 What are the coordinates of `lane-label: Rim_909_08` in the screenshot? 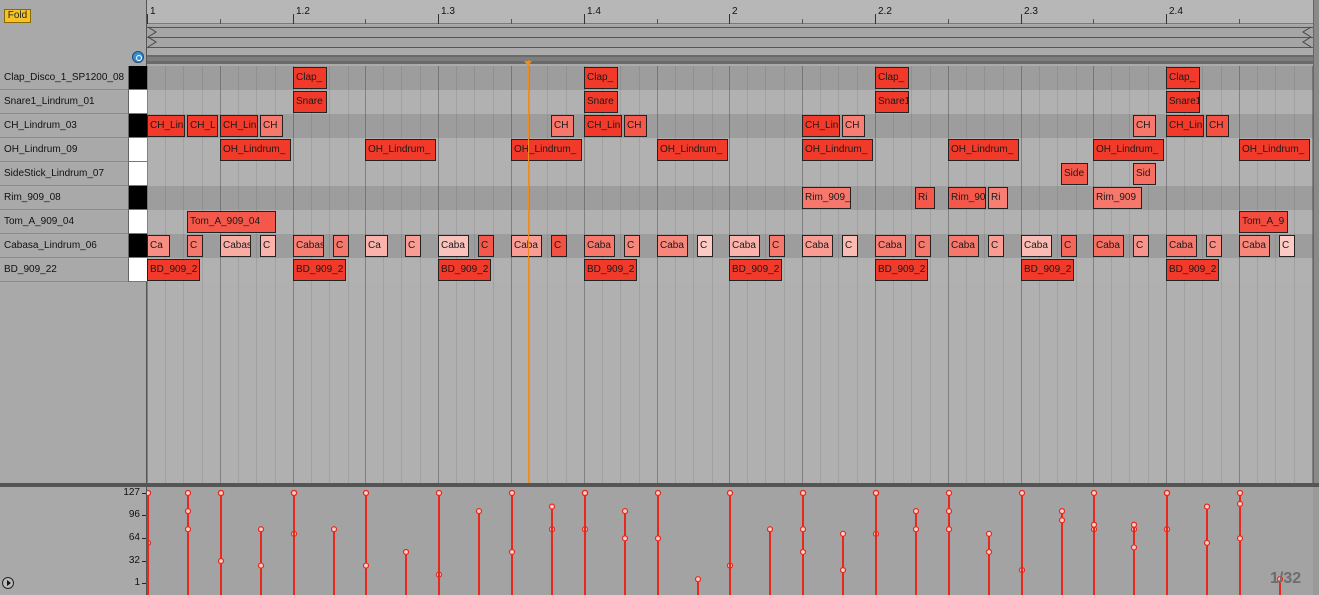 It's located at (64, 198).